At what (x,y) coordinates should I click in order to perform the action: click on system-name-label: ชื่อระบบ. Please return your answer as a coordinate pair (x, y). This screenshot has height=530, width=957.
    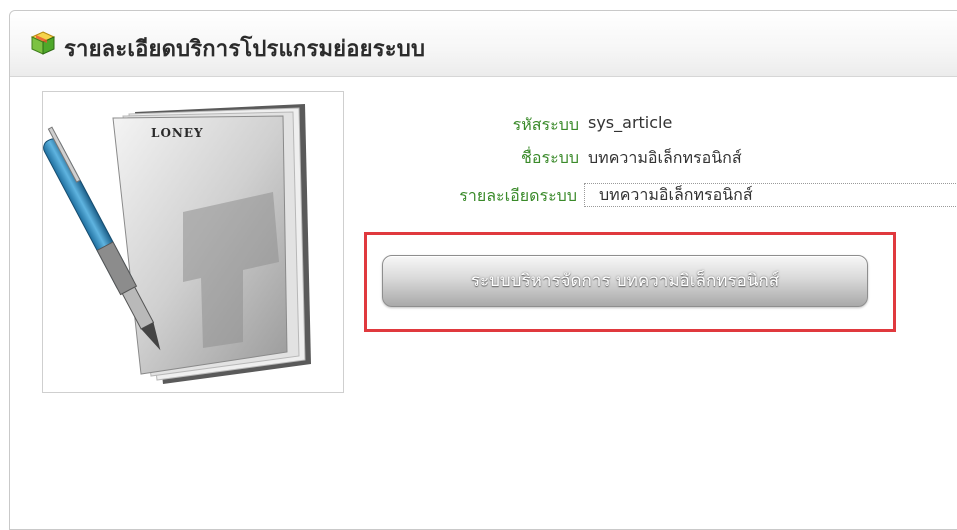
    Looking at the image, I should click on (550, 157).